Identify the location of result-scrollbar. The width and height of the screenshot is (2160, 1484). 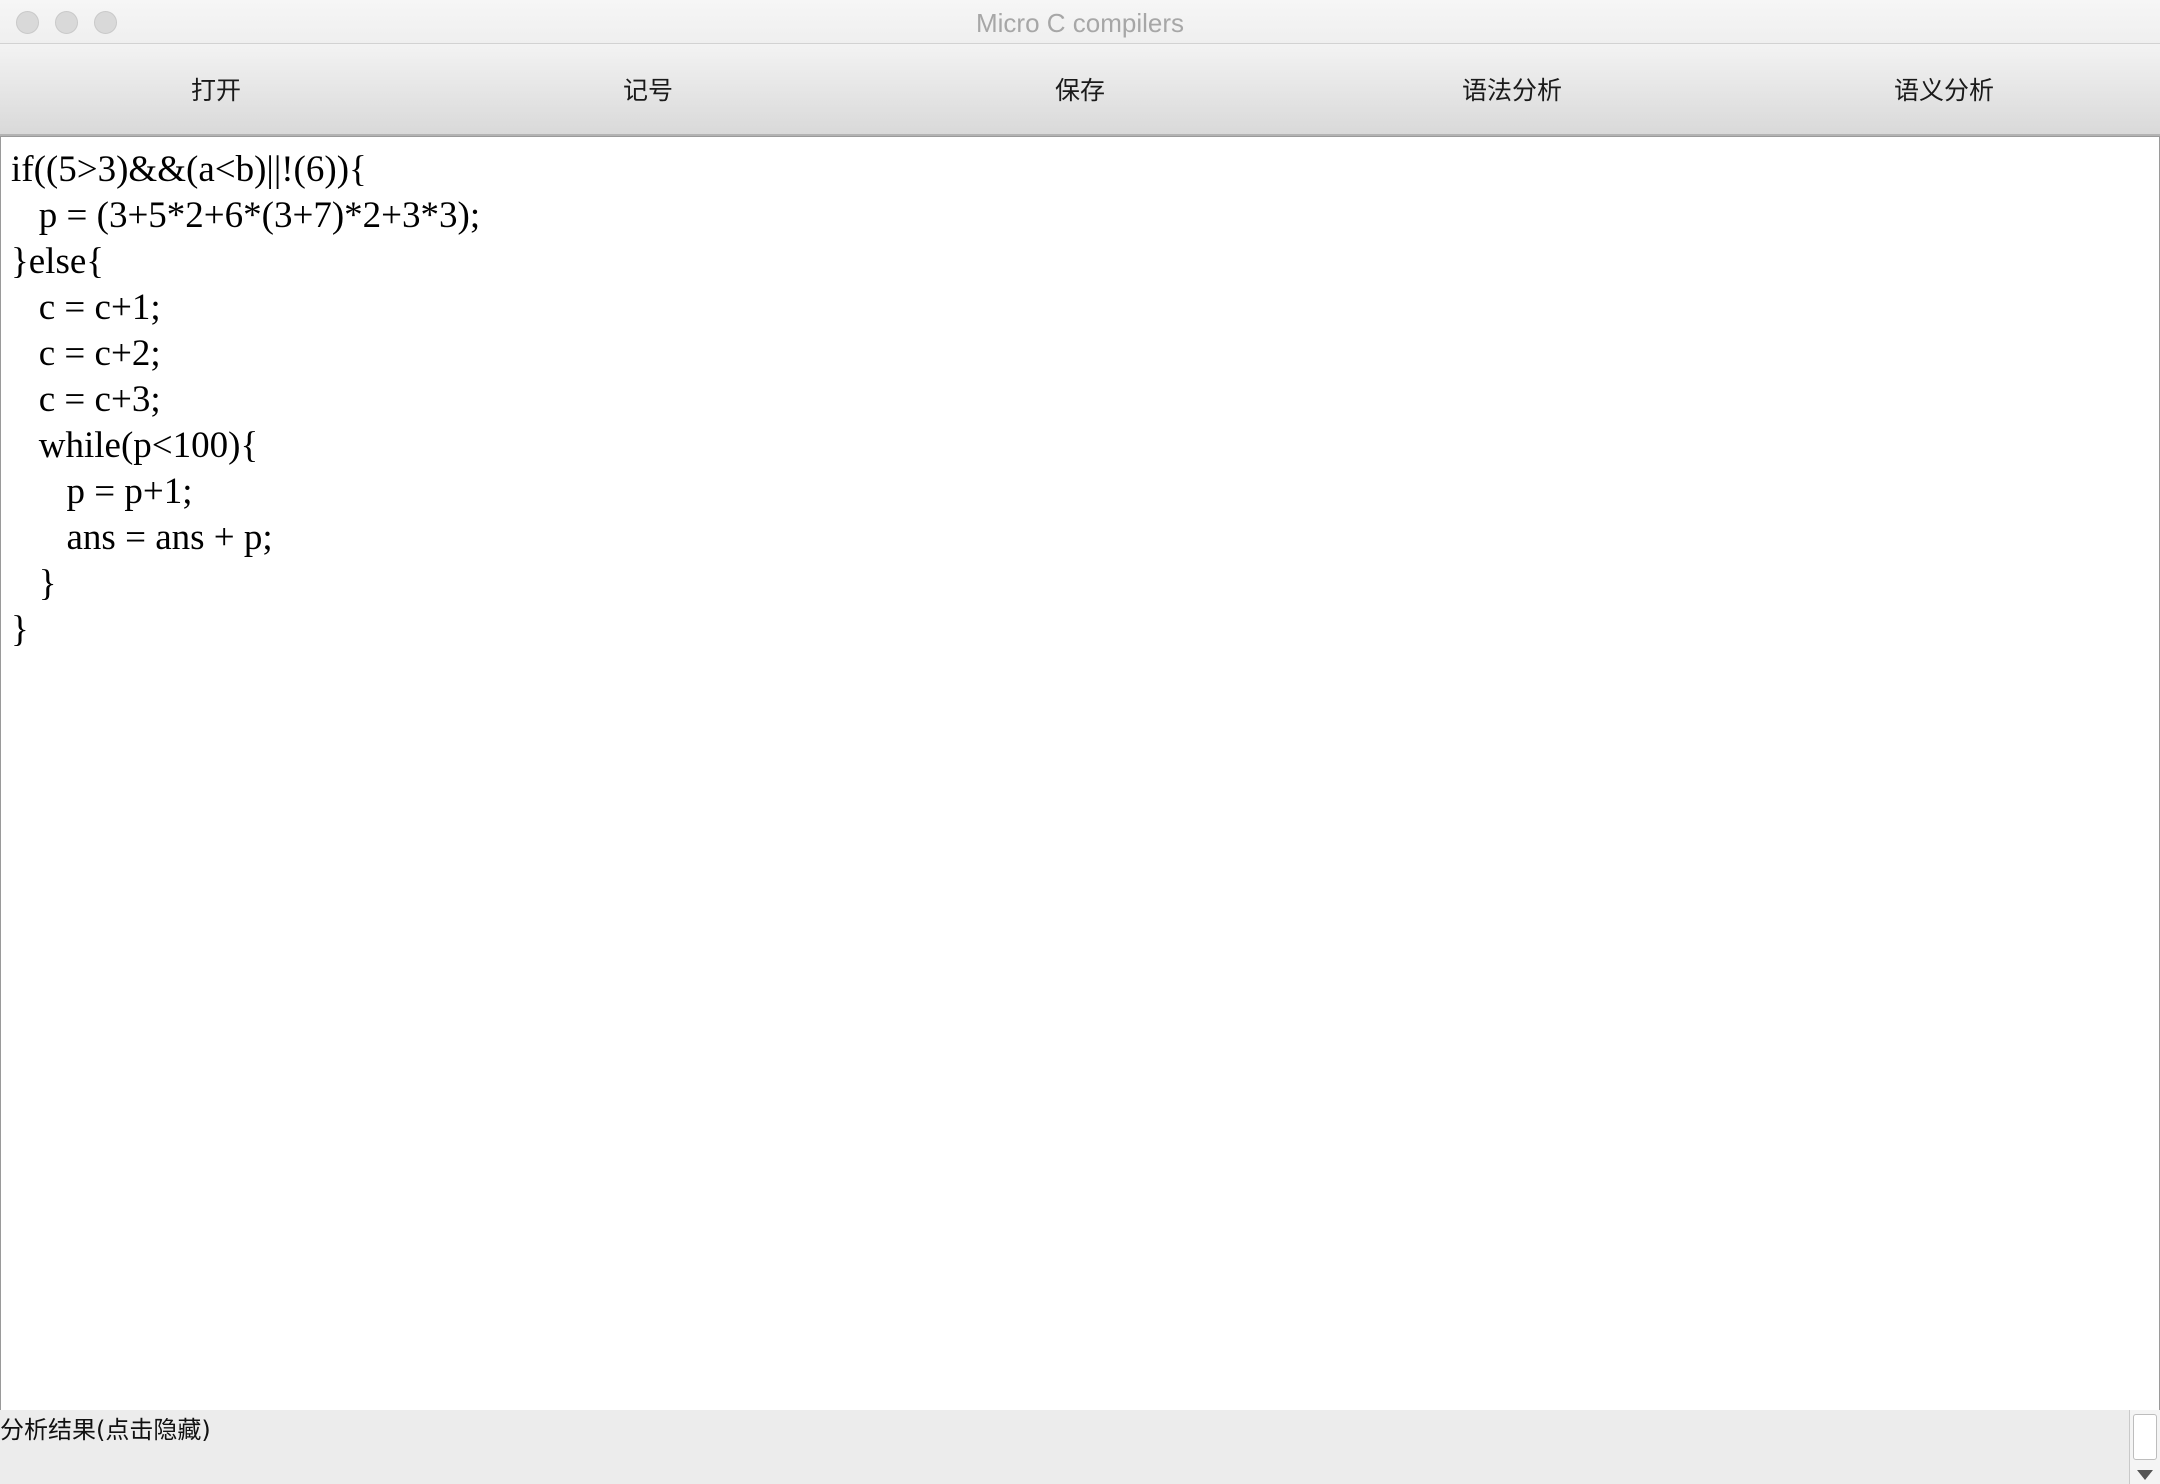
(2144, 1447).